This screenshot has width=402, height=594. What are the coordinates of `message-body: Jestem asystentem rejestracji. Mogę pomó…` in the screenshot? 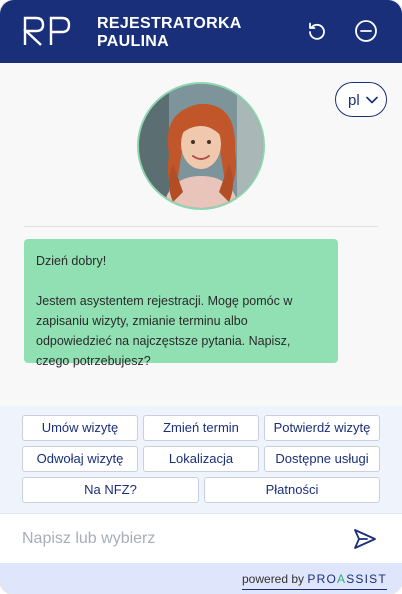 It's located at (164, 331).